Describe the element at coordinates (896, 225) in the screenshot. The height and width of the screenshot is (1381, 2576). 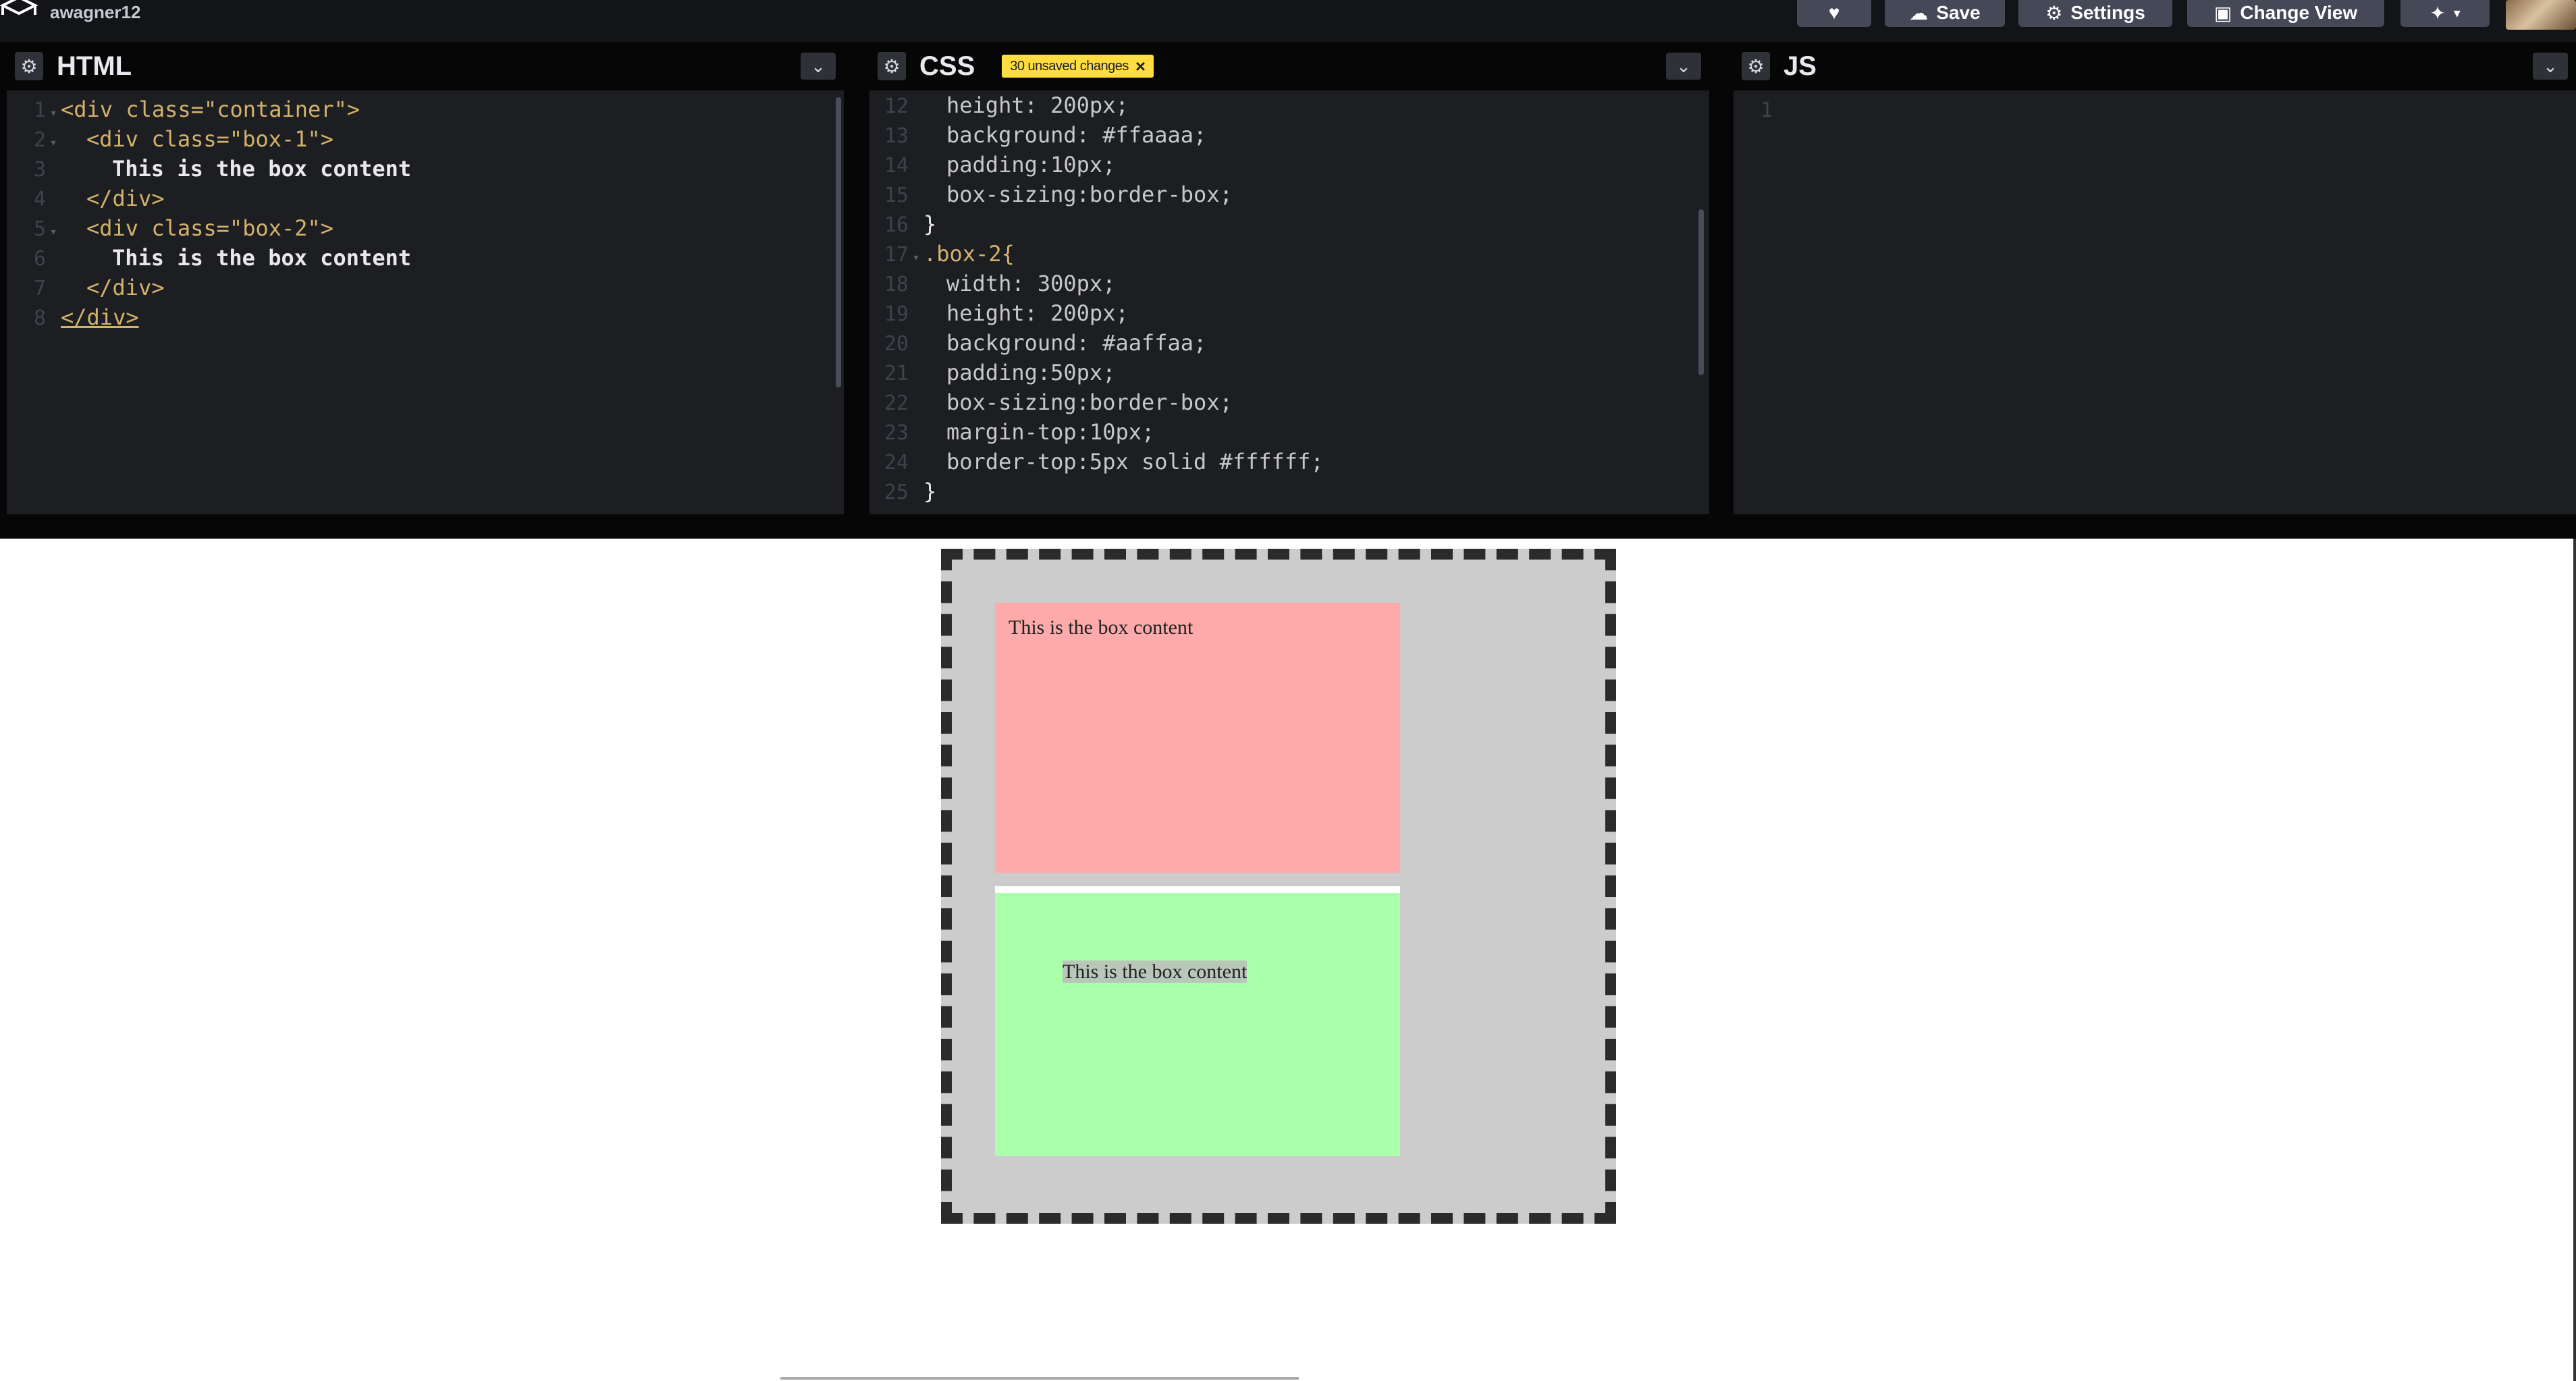
I see `line-number: 16` at that location.